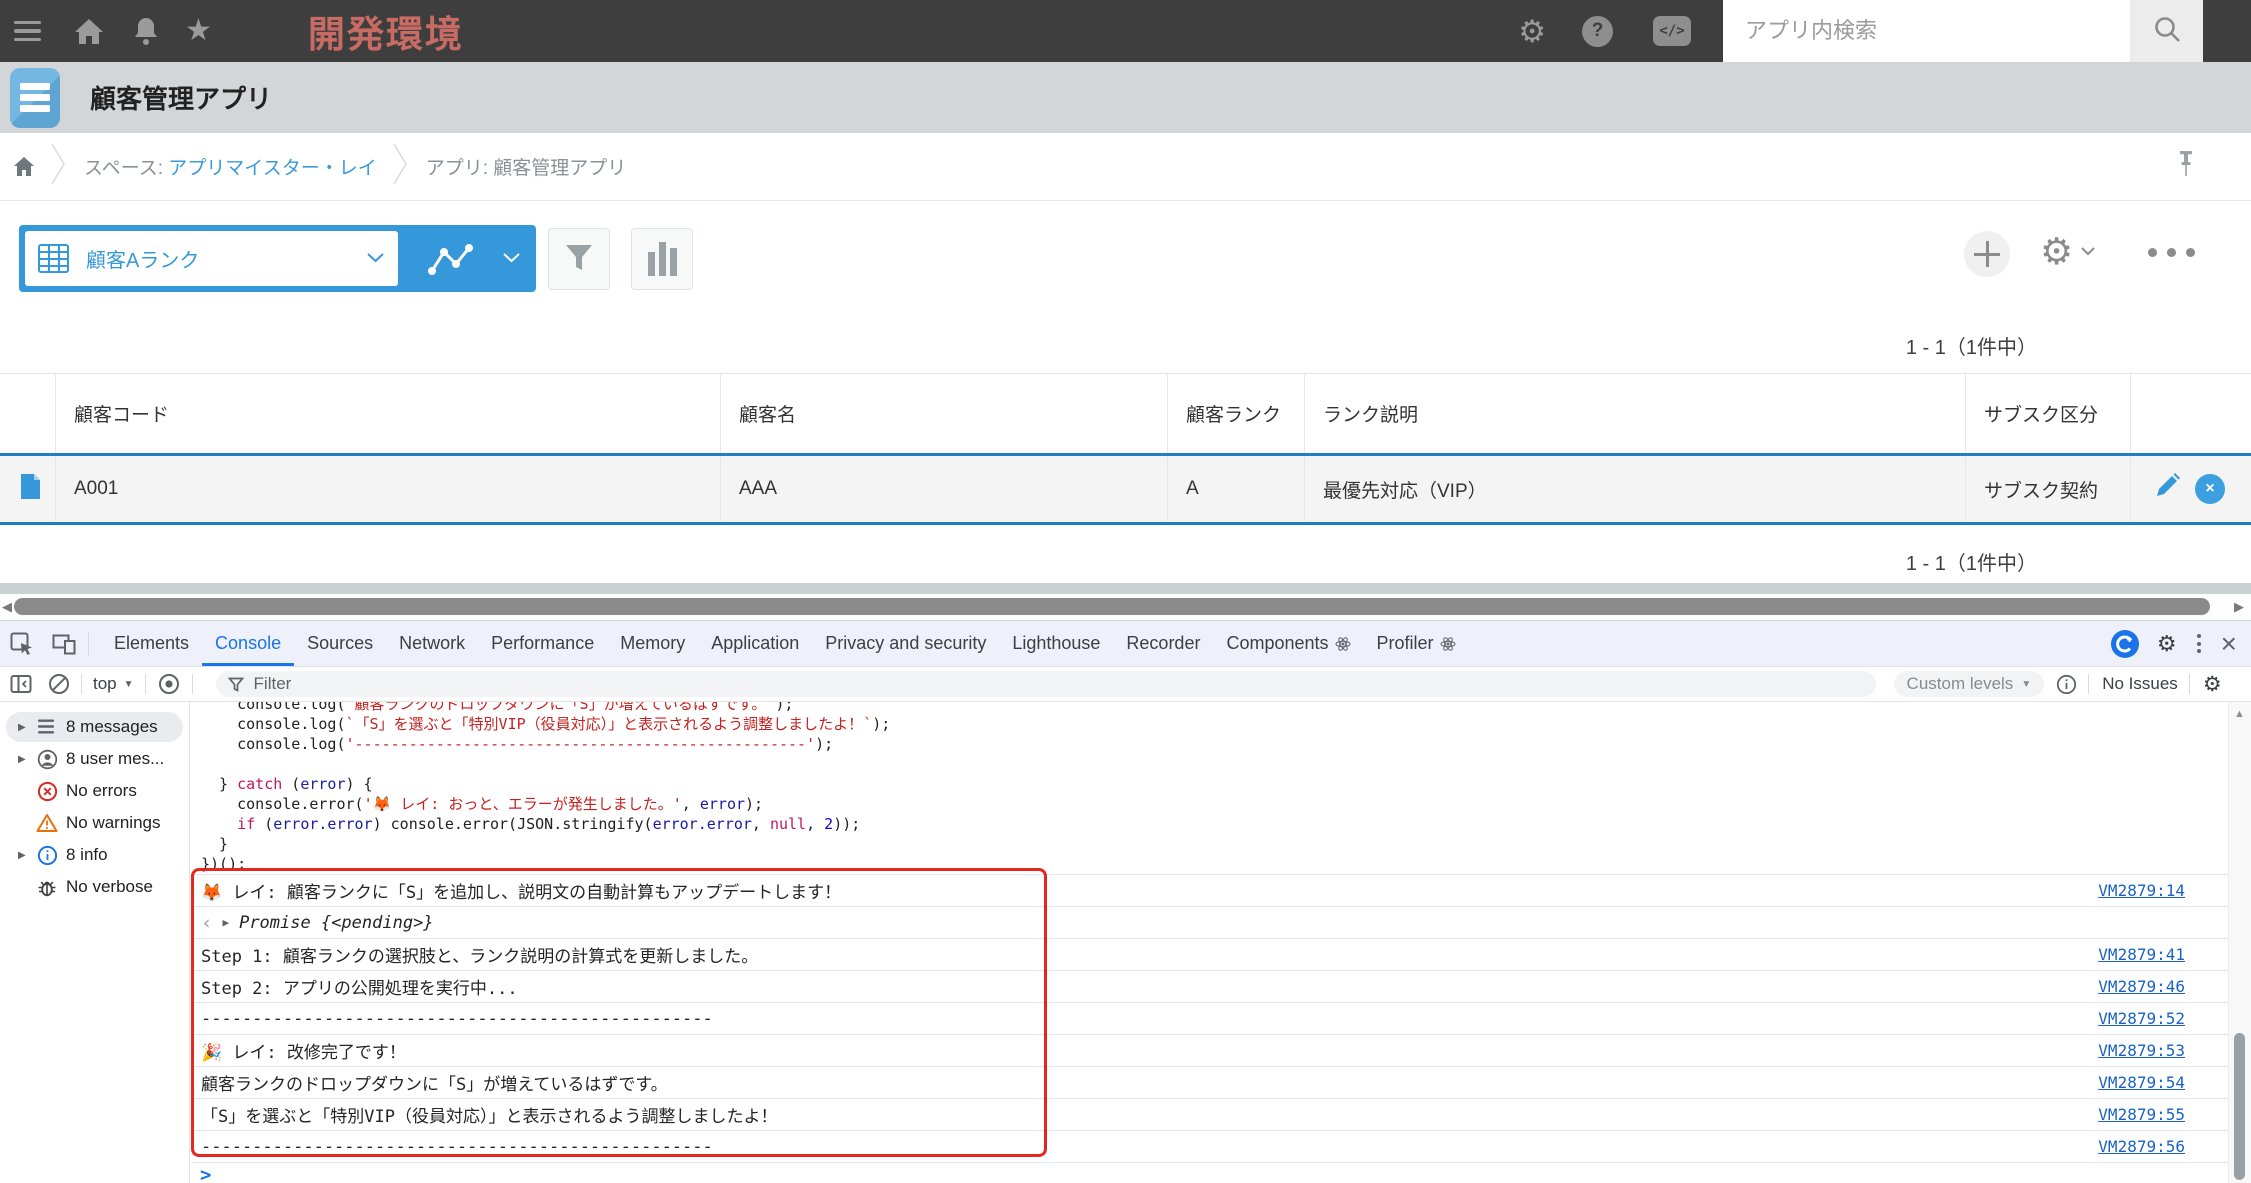 Image resolution: width=2251 pixels, height=1183 pixels. What do you see at coordinates (340, 643) in the screenshot?
I see `tab-sources: Sources` at bounding box center [340, 643].